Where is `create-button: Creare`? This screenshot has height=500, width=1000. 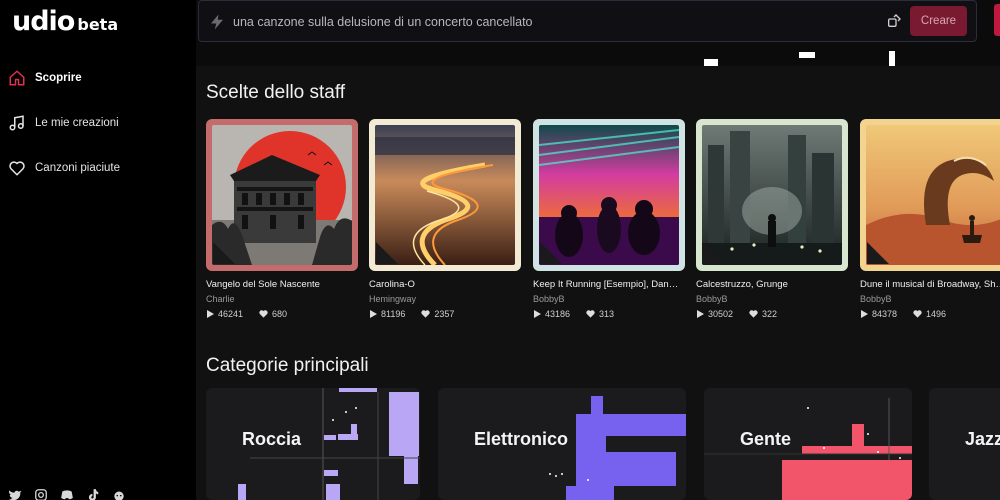 create-button: Creare is located at coordinates (938, 21).